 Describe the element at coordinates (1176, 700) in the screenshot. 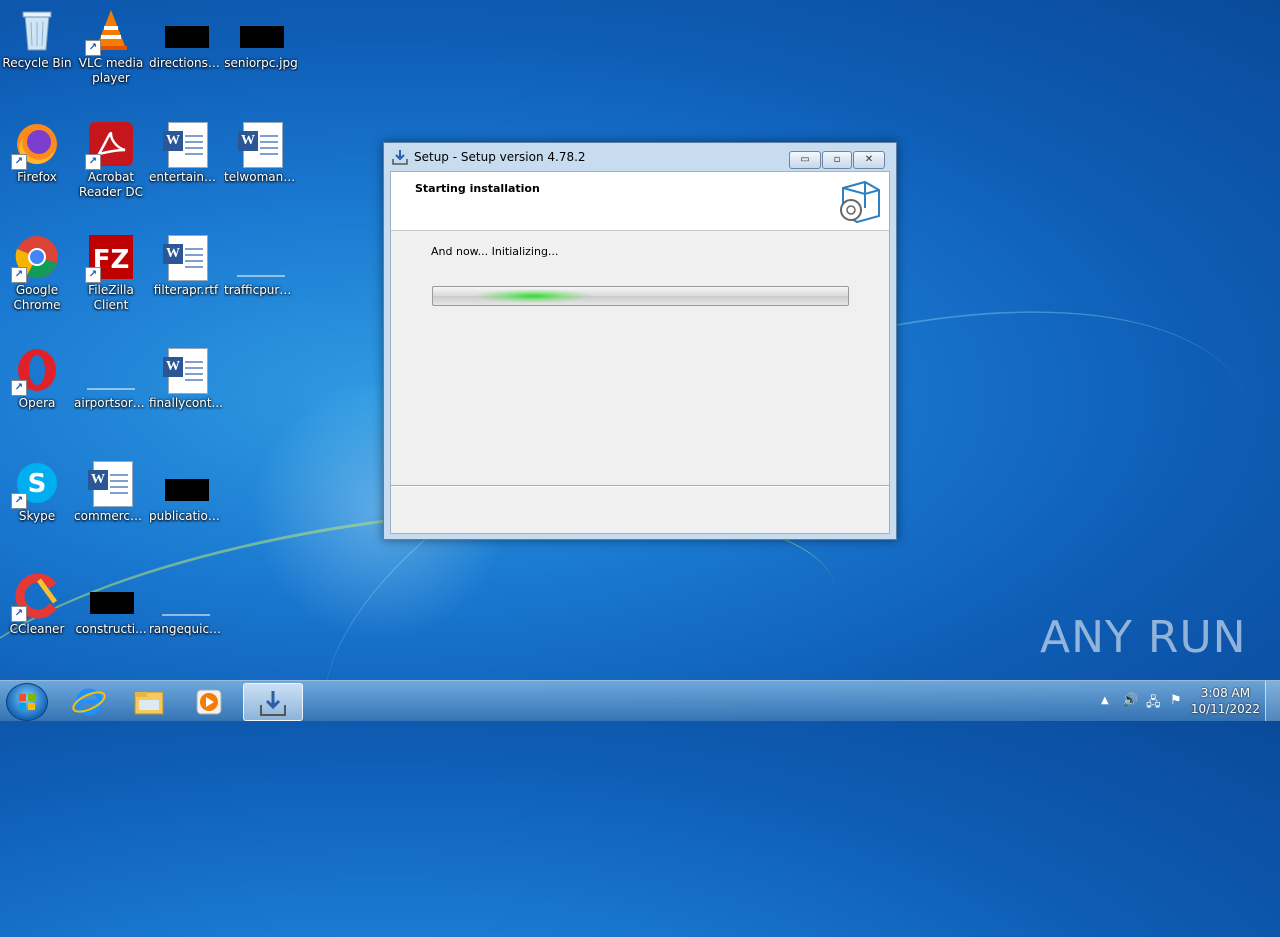

I see `action-center-flag-icon: ⚑` at that location.